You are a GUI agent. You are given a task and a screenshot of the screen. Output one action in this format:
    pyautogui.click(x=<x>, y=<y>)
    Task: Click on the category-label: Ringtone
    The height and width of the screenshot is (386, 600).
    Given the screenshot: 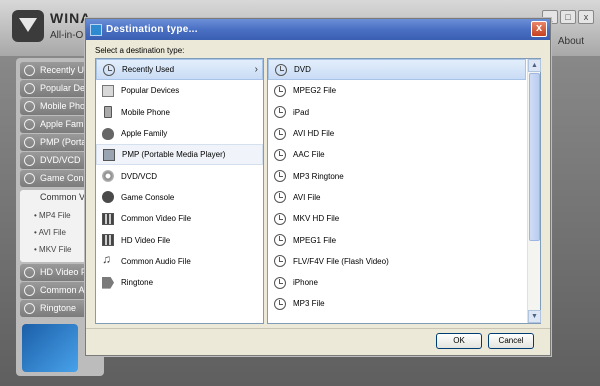 What is the action you would take?
    pyautogui.click(x=137, y=283)
    